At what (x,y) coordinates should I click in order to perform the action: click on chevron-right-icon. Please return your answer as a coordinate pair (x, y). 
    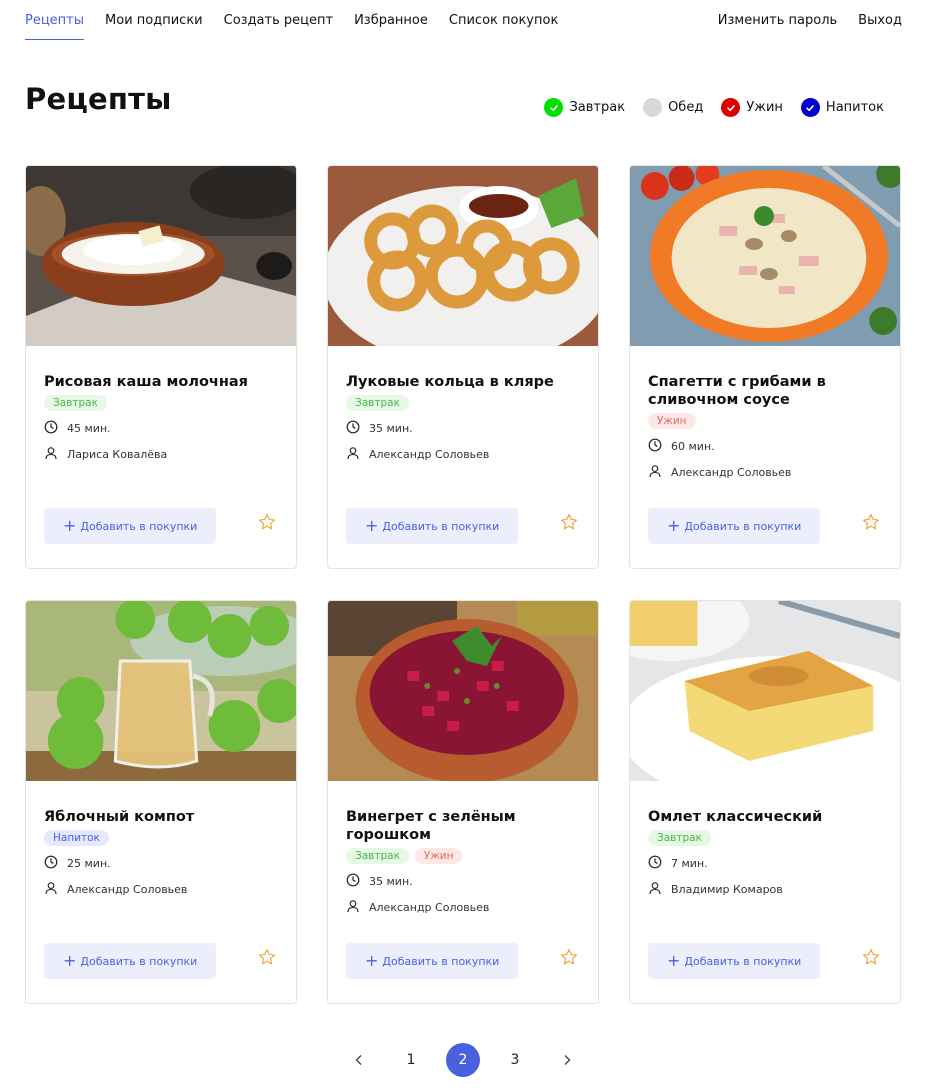
    Looking at the image, I should click on (567, 1060).